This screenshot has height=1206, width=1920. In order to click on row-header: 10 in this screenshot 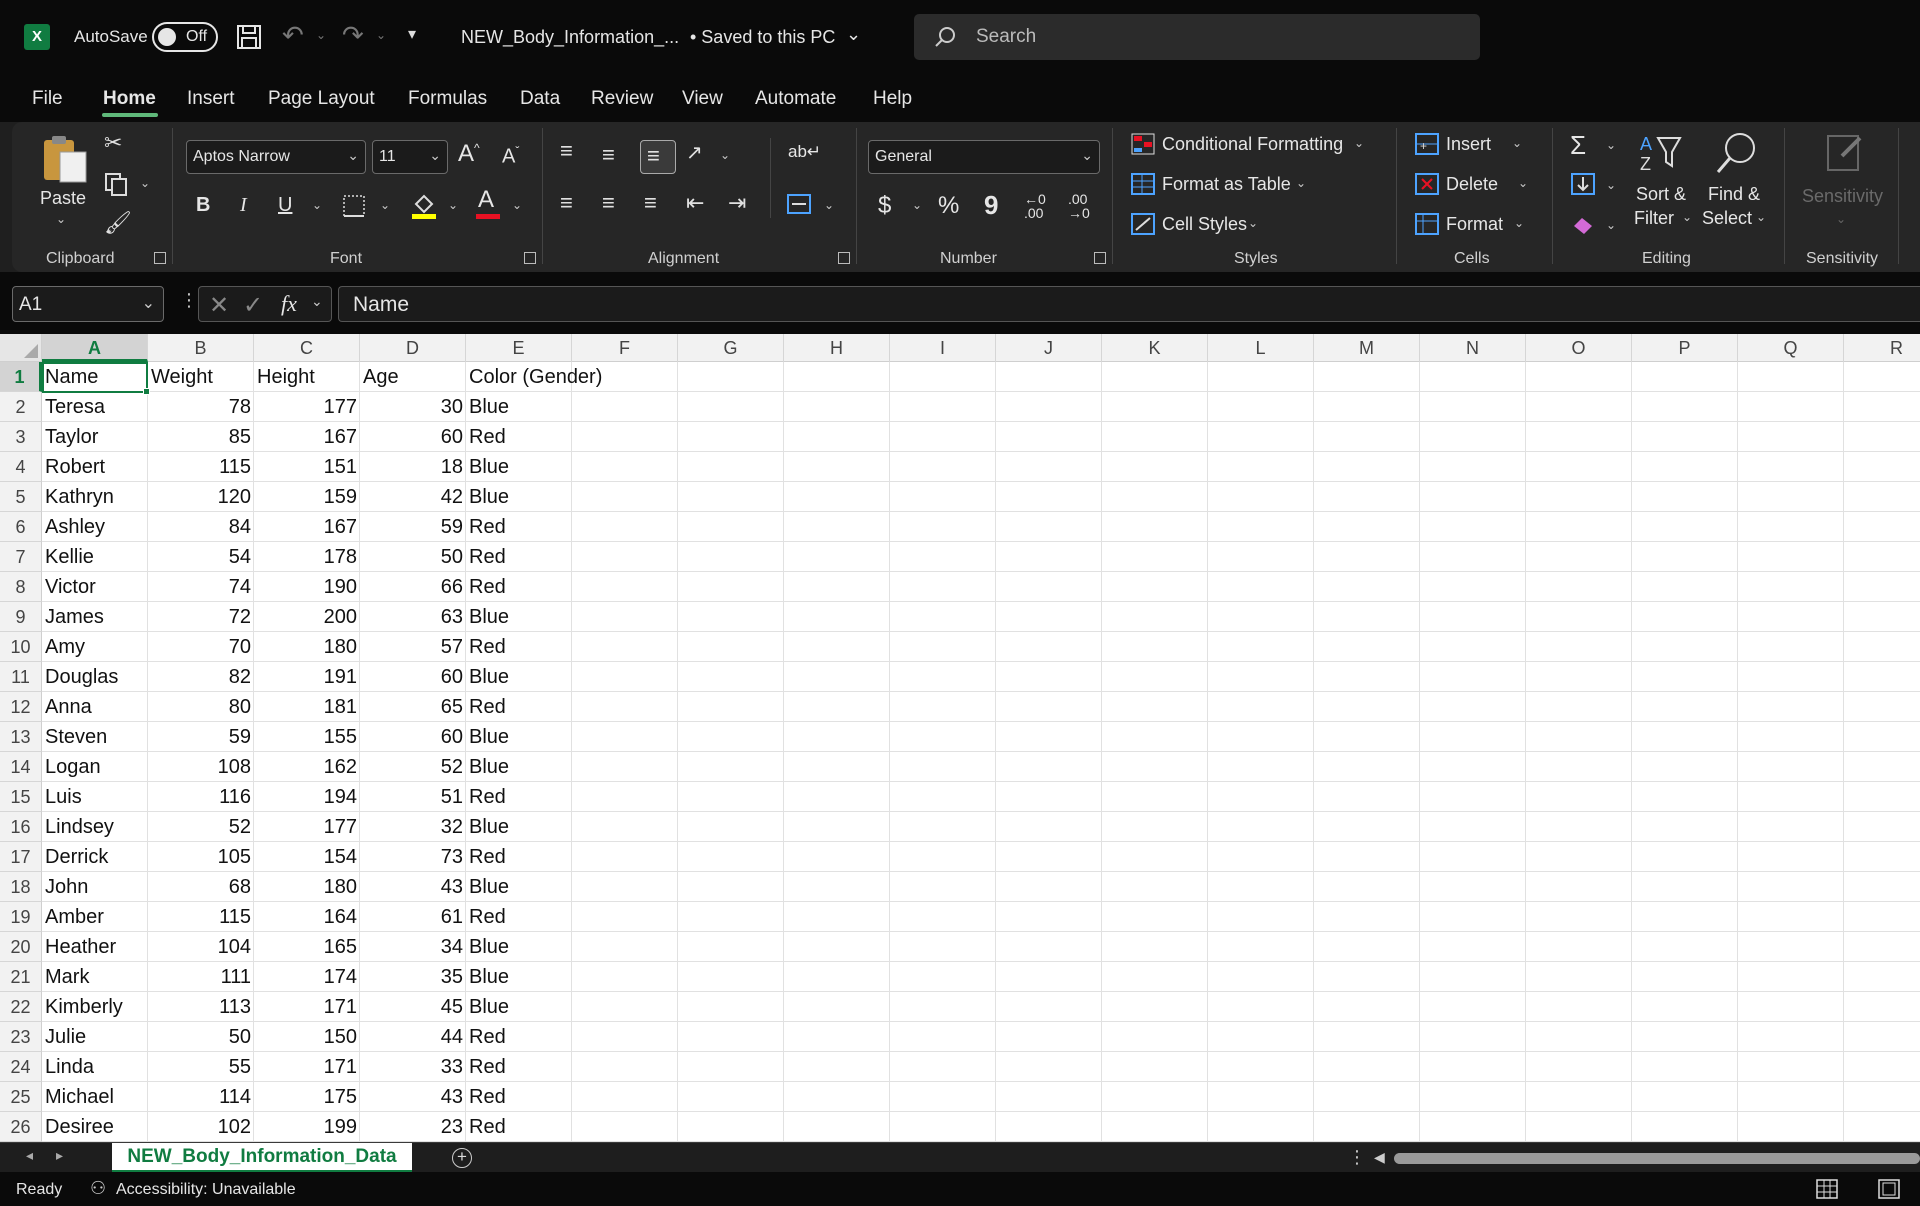, I will do `click(21, 647)`.